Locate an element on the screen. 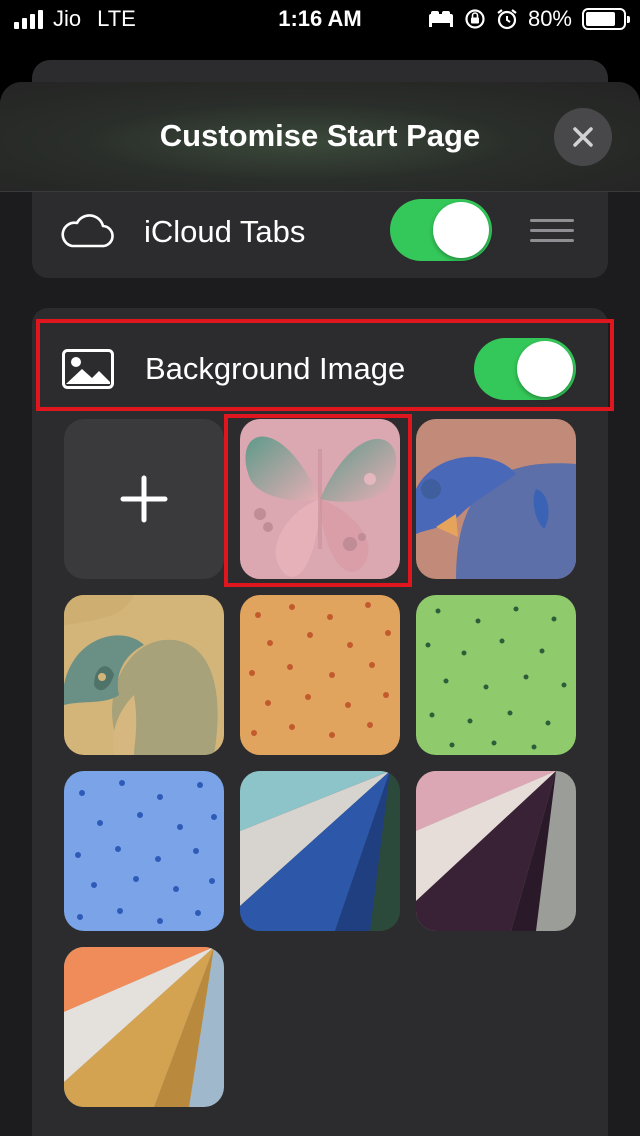 Image resolution: width=640 pixels, height=1136 pixels. orientation-lock-icon is located at coordinates (475, 19).